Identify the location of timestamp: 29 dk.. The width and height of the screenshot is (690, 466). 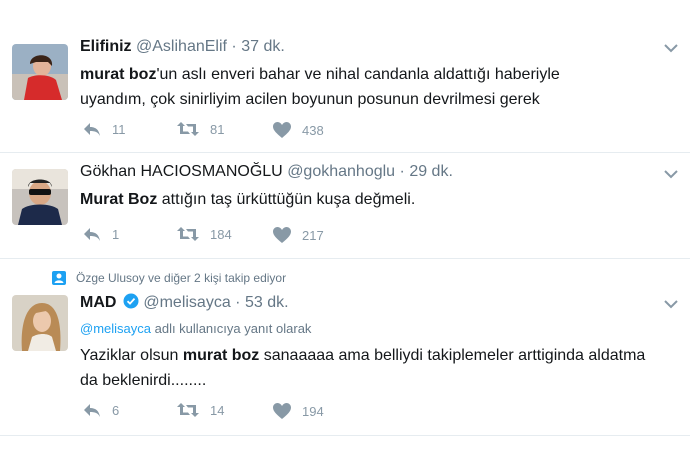
(431, 171).